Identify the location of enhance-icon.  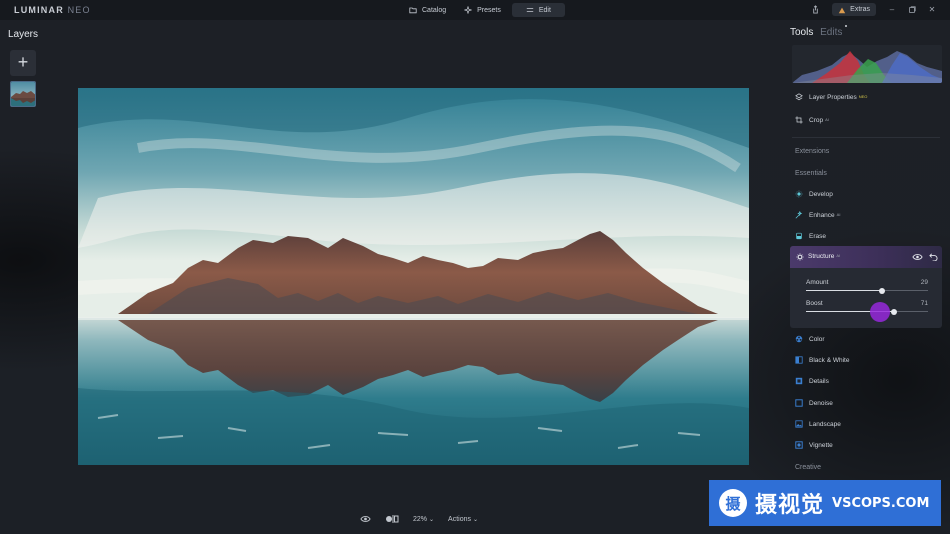
(799, 215).